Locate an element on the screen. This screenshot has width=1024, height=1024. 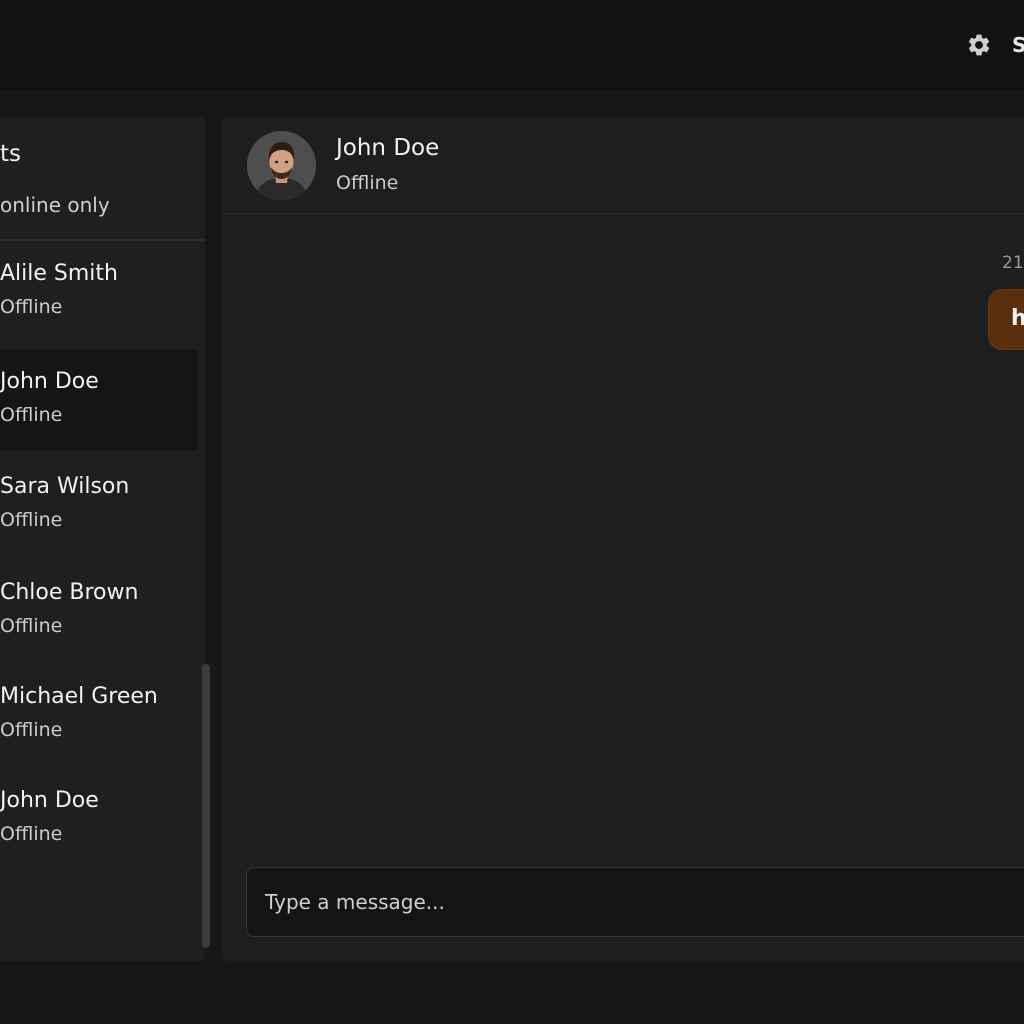
topbar-label: S is located at coordinates (1018, 45).